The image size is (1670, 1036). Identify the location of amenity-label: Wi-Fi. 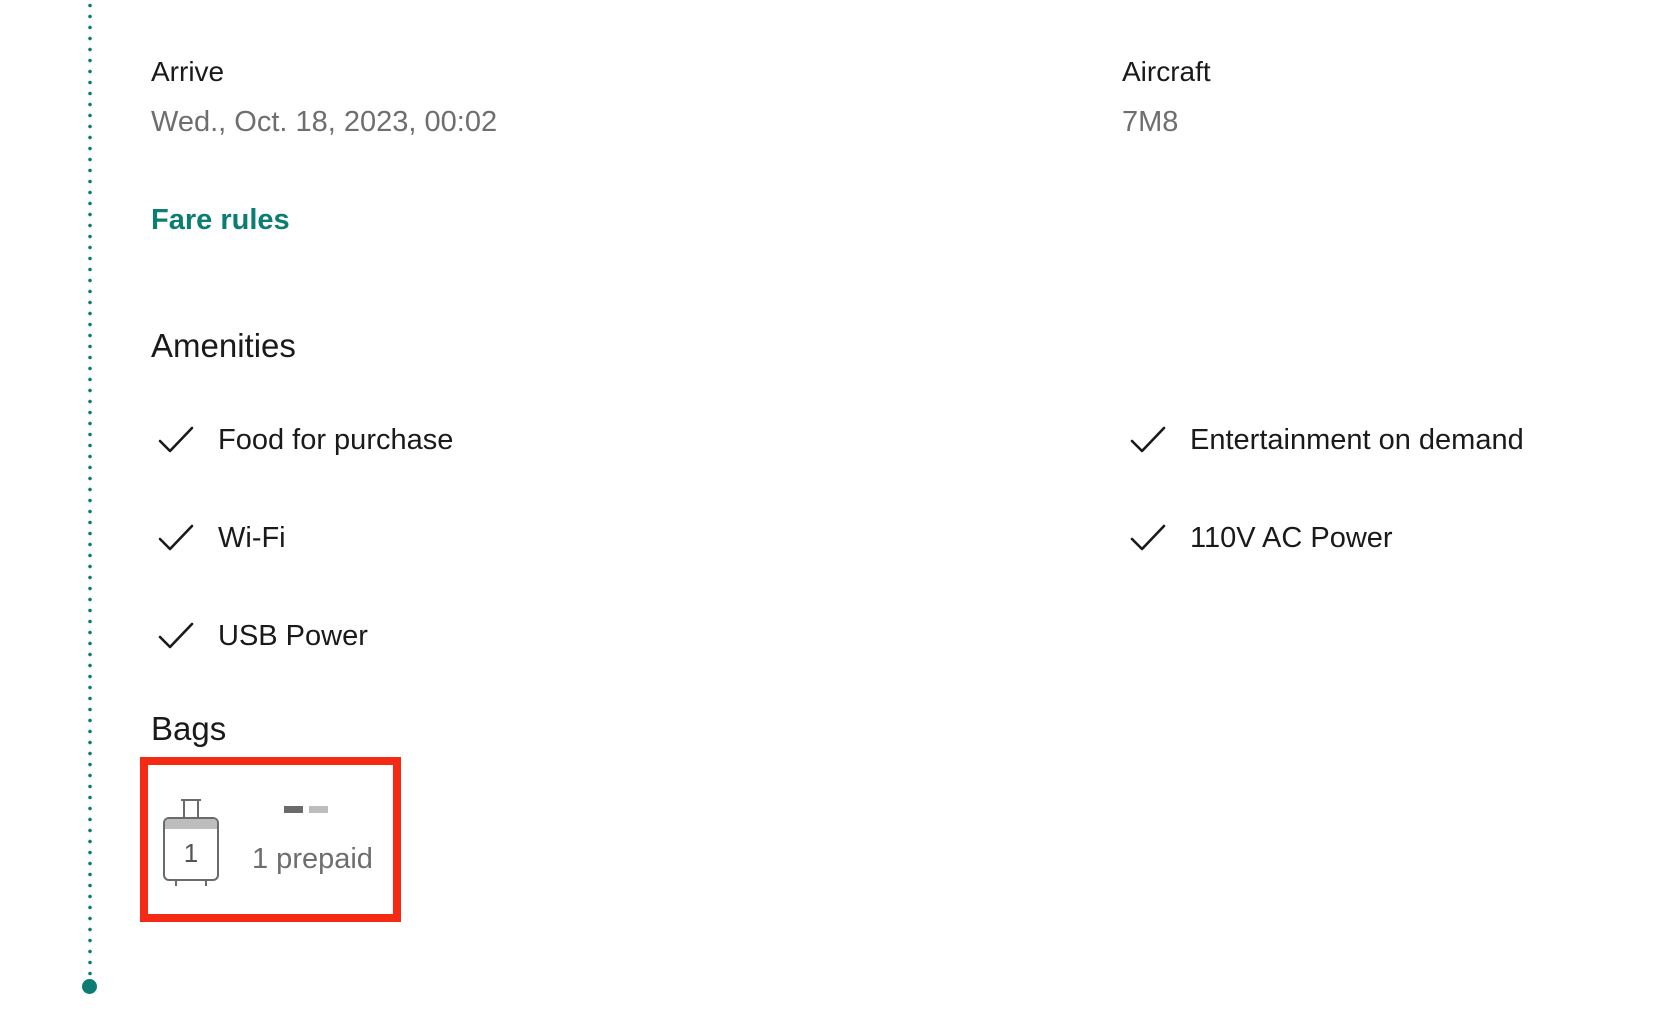
(252, 537).